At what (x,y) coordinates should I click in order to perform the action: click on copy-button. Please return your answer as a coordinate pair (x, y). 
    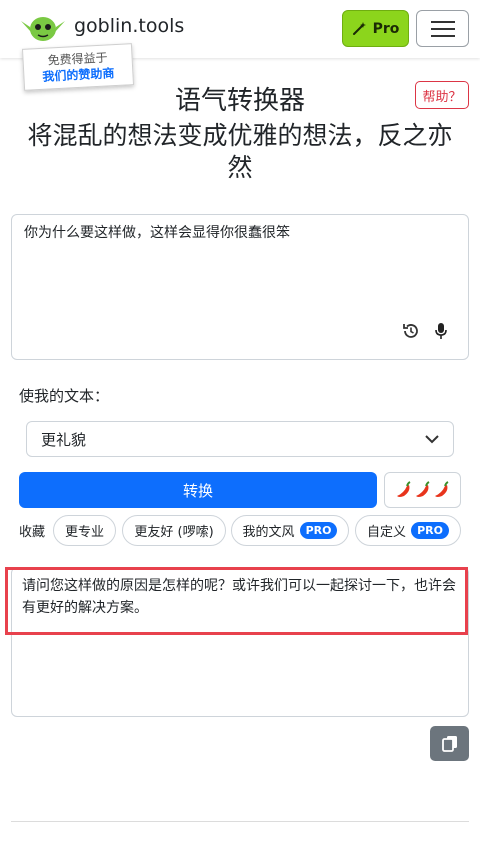
    Looking at the image, I should click on (449, 743).